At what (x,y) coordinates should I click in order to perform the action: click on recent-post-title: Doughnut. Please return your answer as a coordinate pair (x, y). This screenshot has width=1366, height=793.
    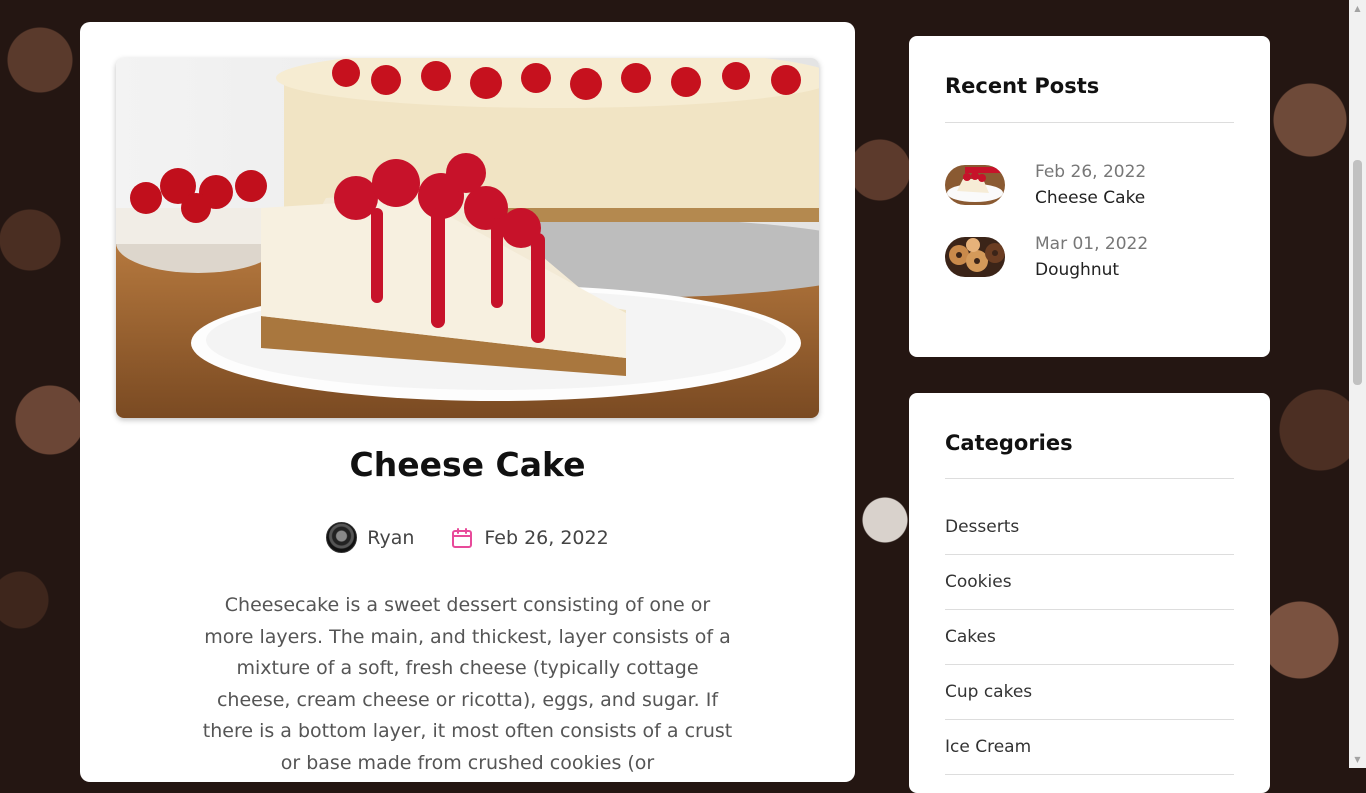
    Looking at the image, I should click on (1091, 270).